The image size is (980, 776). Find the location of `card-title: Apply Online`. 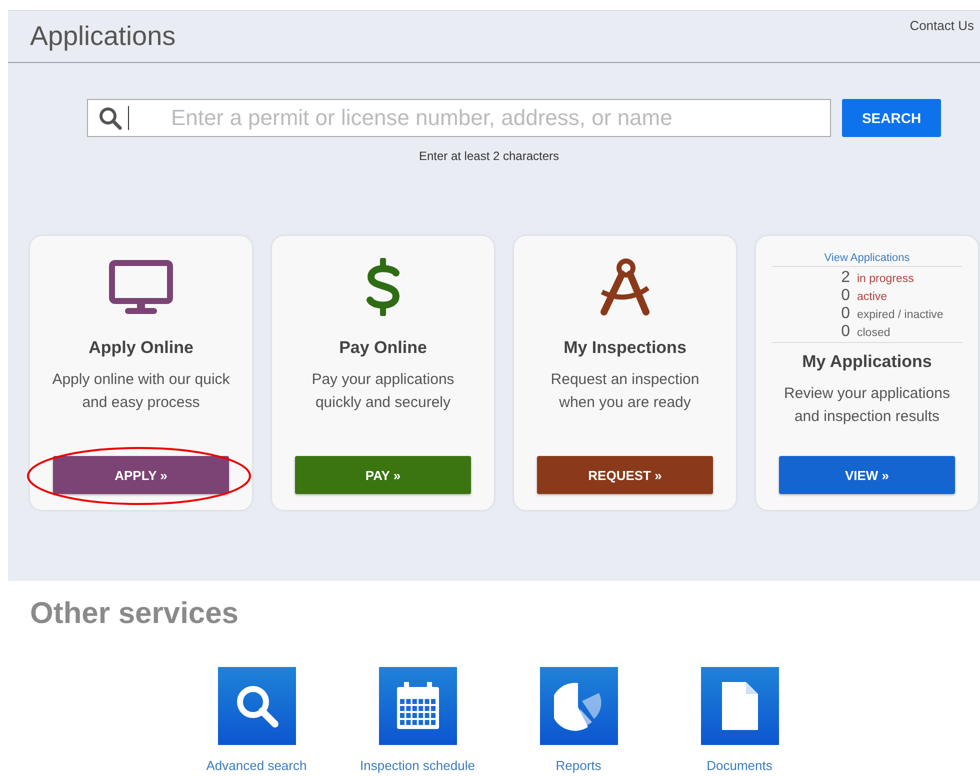

card-title: Apply Online is located at coordinates (141, 348).